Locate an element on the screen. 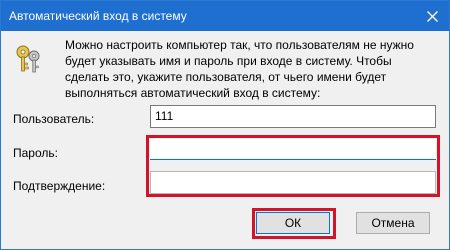 The height and width of the screenshot is (250, 450). password-label: Пароль: is located at coordinates (35, 153).